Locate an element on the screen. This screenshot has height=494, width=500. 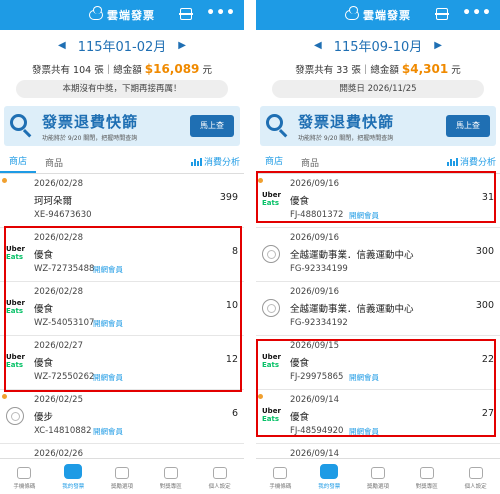
summary-count: 發票共有 104 張｜總金額 is located at coordinates (87, 70).